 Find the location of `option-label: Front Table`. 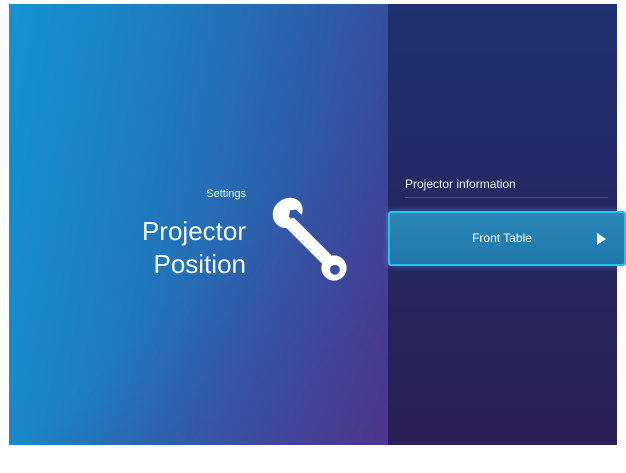

option-label: Front Table is located at coordinates (502, 238).